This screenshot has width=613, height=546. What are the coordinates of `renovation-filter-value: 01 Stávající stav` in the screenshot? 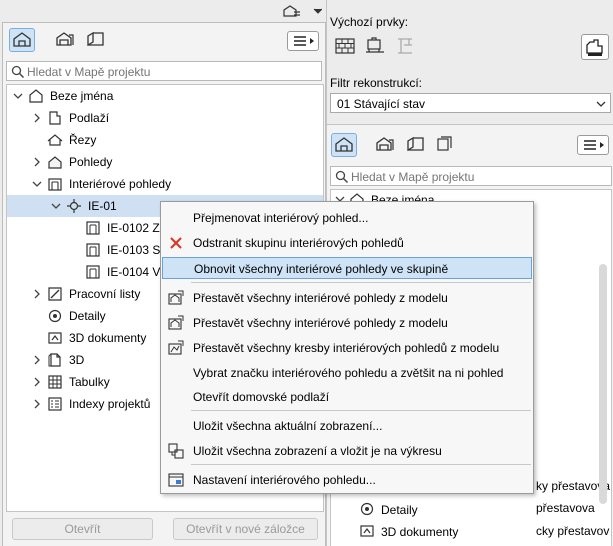 It's located at (381, 104).